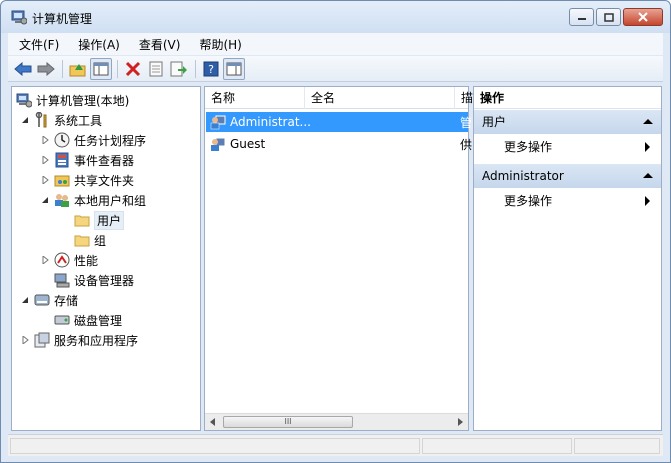  I want to click on tree-item-task-scheduler: 任务计划程序, so click(93, 140).